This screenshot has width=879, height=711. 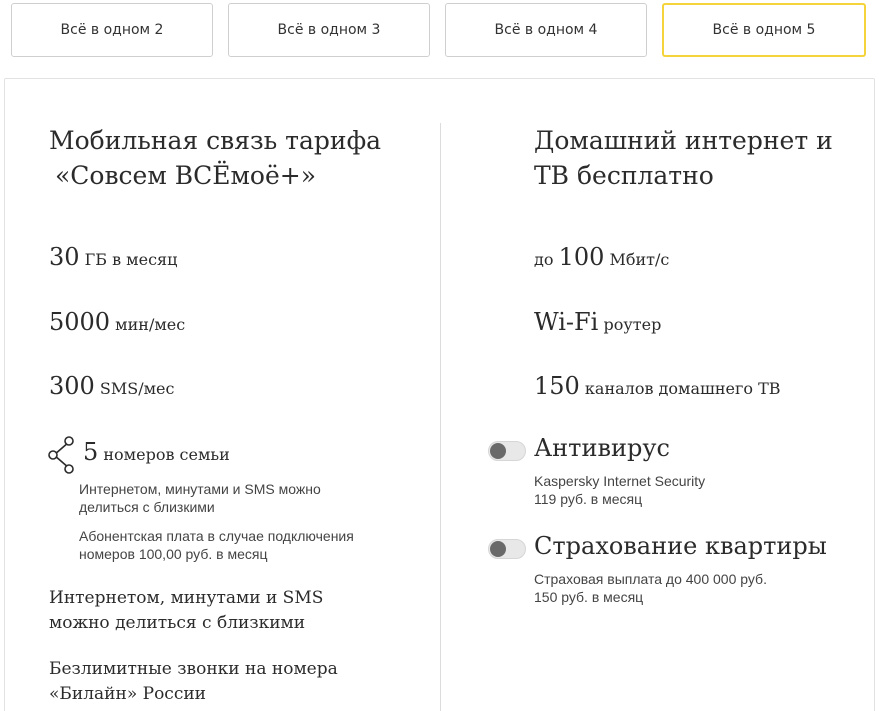 What do you see at coordinates (91, 452) in the screenshot?
I see `family-amount: 5` at bounding box center [91, 452].